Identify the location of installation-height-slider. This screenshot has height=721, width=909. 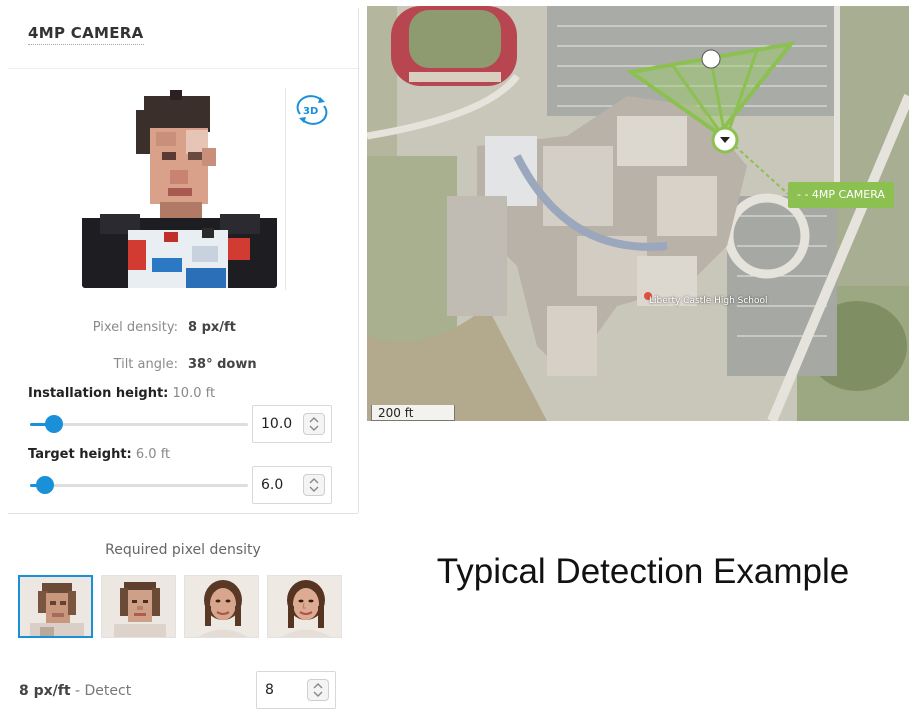
(139, 424).